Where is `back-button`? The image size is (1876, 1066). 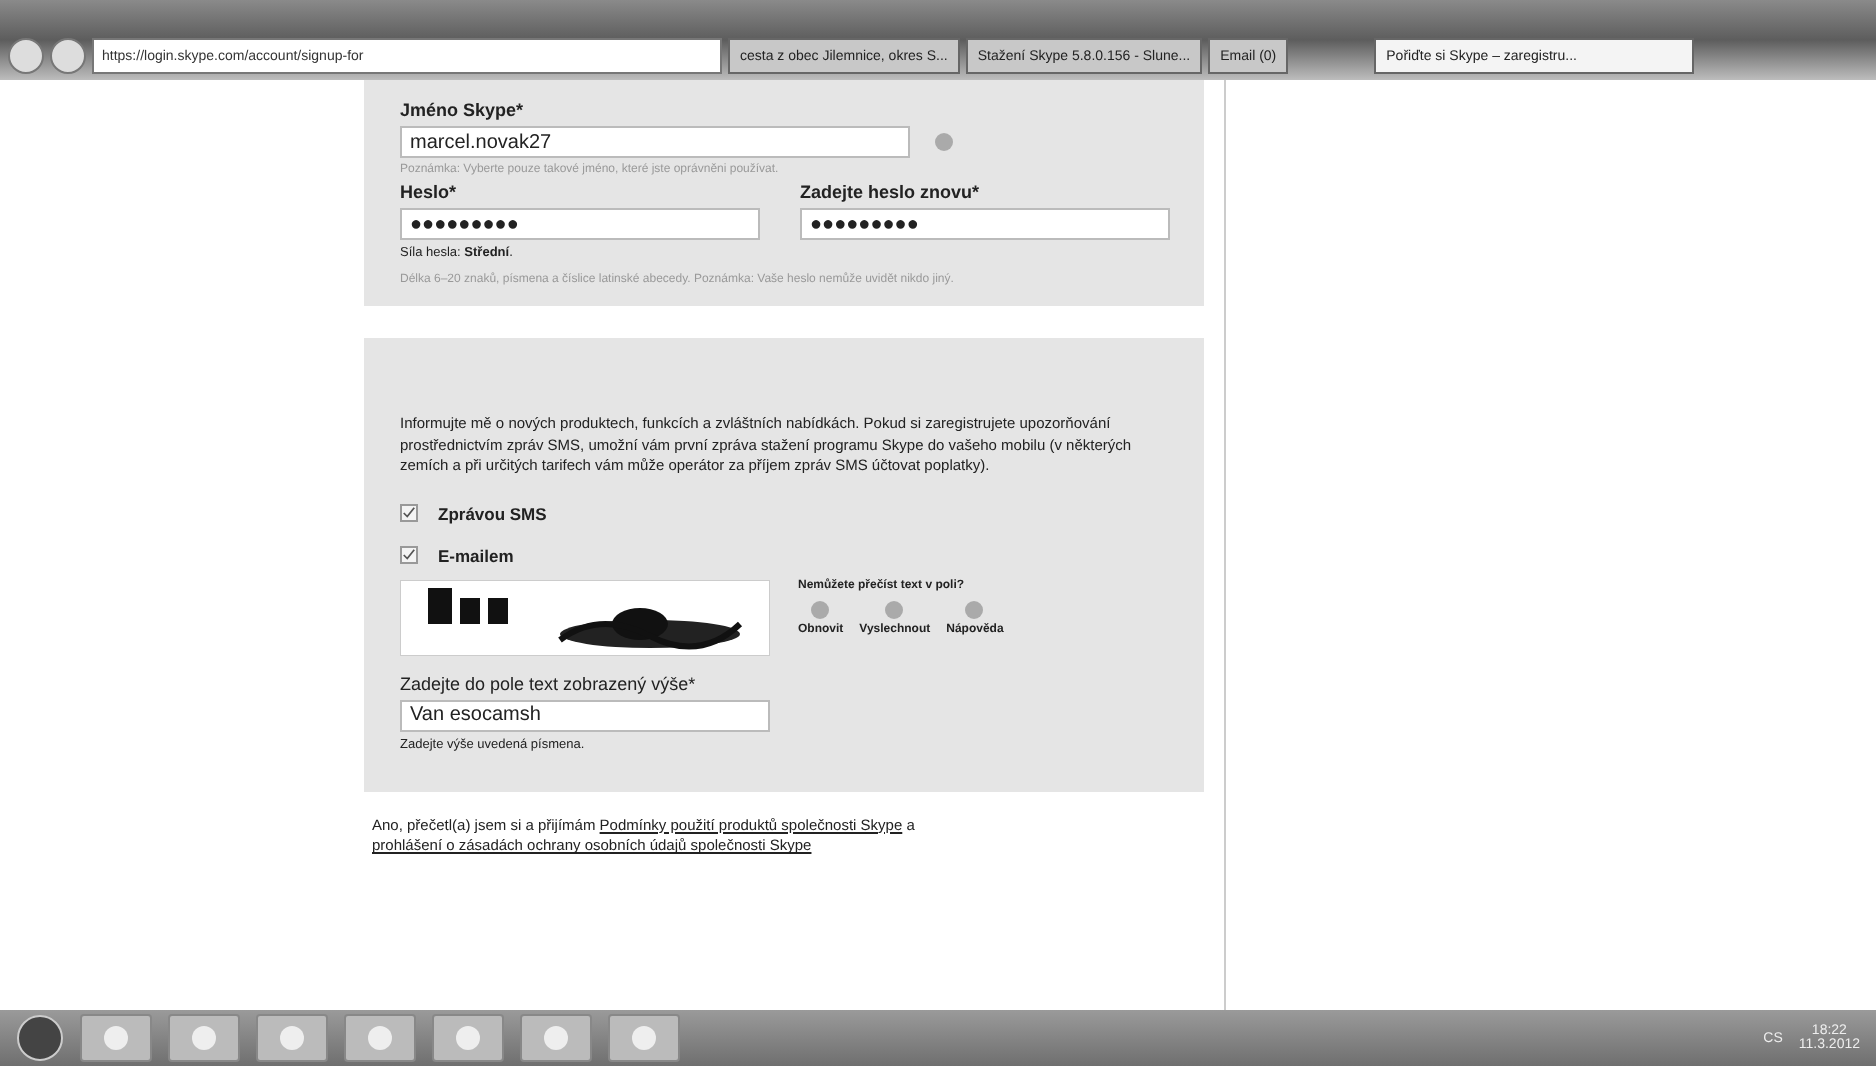
back-button is located at coordinates (26, 56).